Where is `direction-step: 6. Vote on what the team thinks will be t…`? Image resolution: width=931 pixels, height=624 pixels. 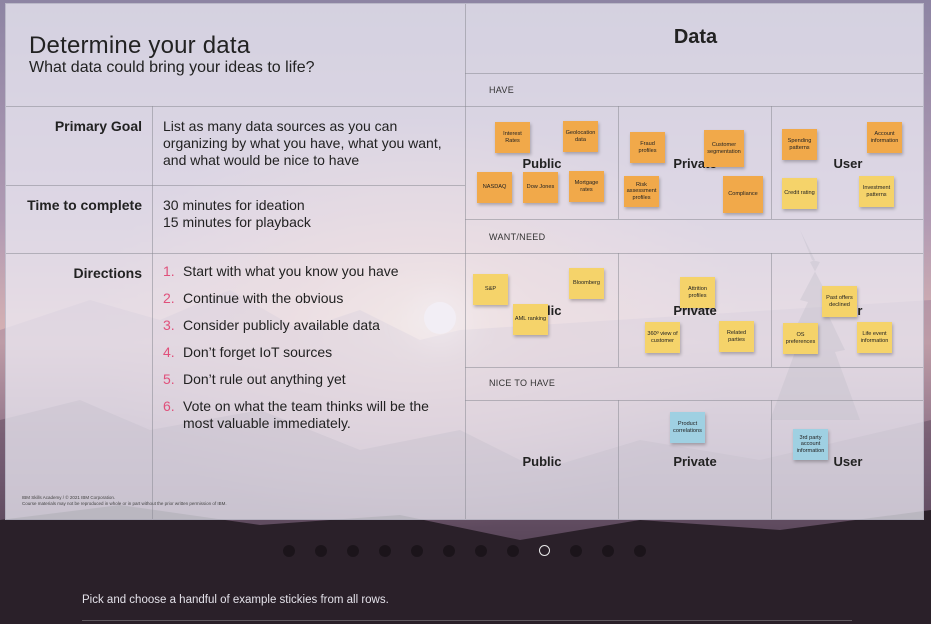 direction-step: 6. Vote on what the team thinks will be t… is located at coordinates (308, 415).